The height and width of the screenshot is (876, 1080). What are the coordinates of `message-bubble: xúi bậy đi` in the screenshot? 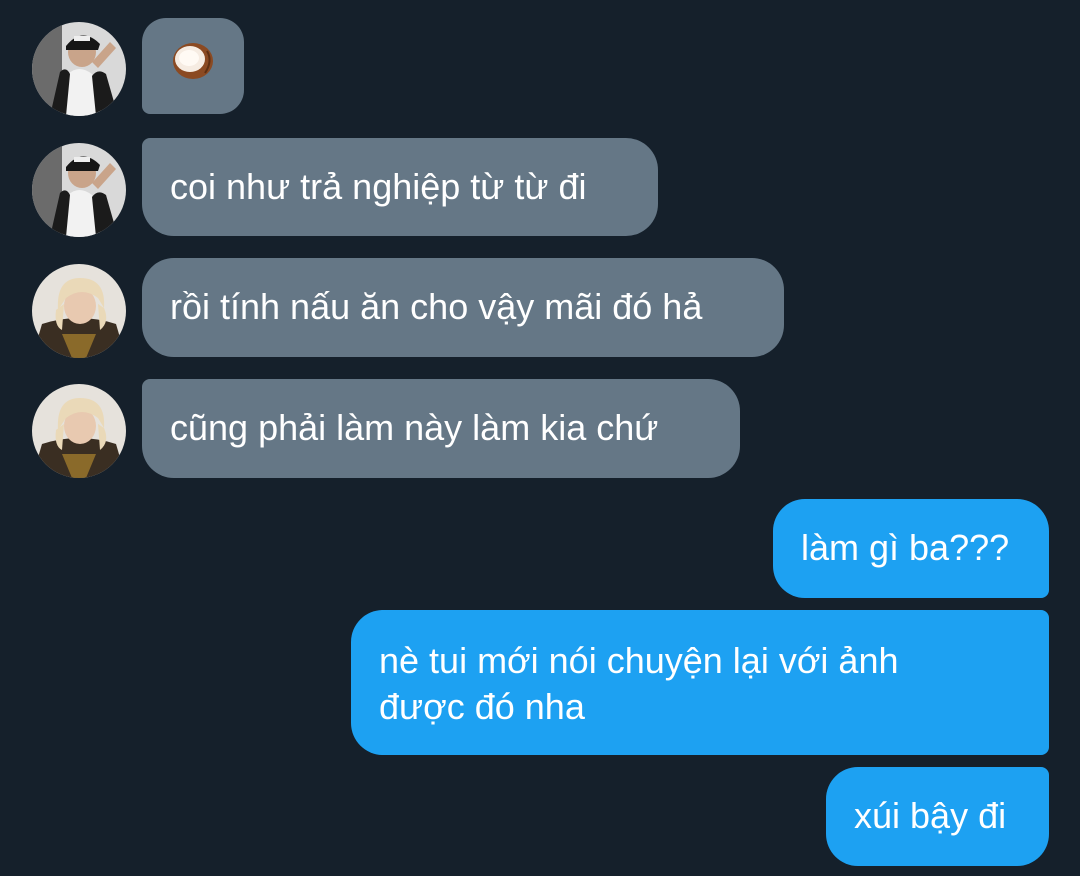 It's located at (937, 816).